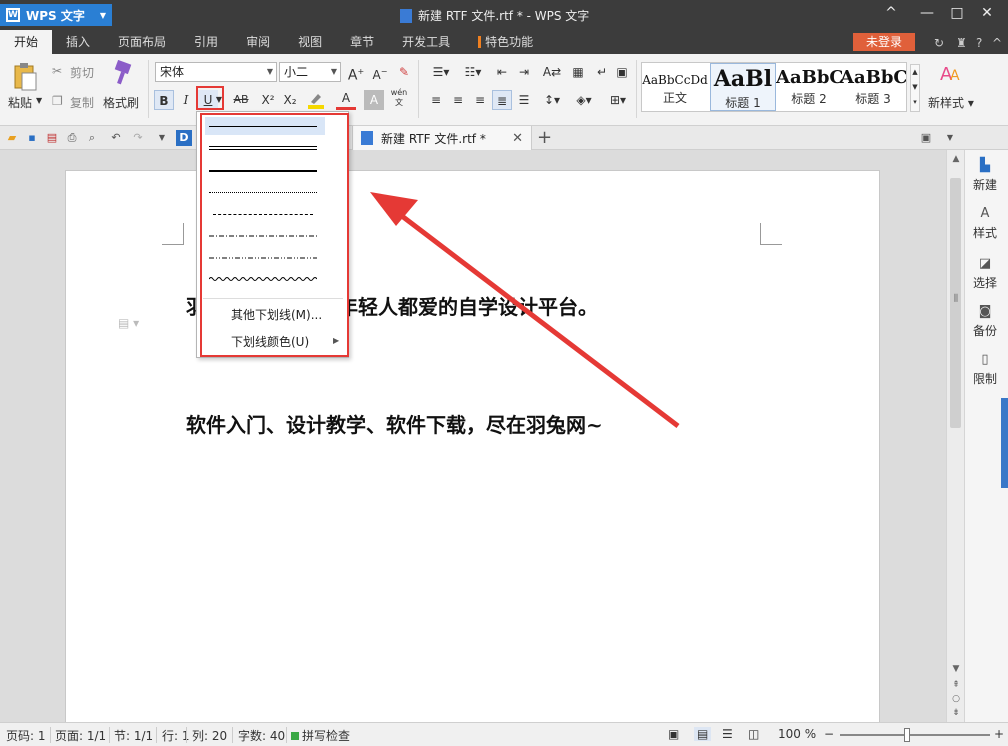  What do you see at coordinates (133, 735) in the screenshot?
I see `status-section: 节: 1/1` at bounding box center [133, 735].